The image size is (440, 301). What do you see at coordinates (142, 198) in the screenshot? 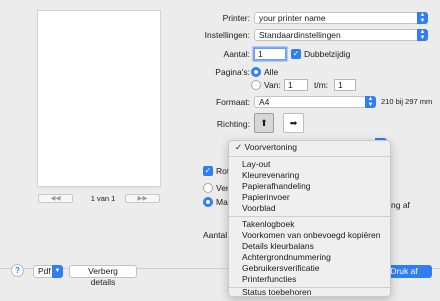
I see `last-page-button: ▶▶` at bounding box center [142, 198].